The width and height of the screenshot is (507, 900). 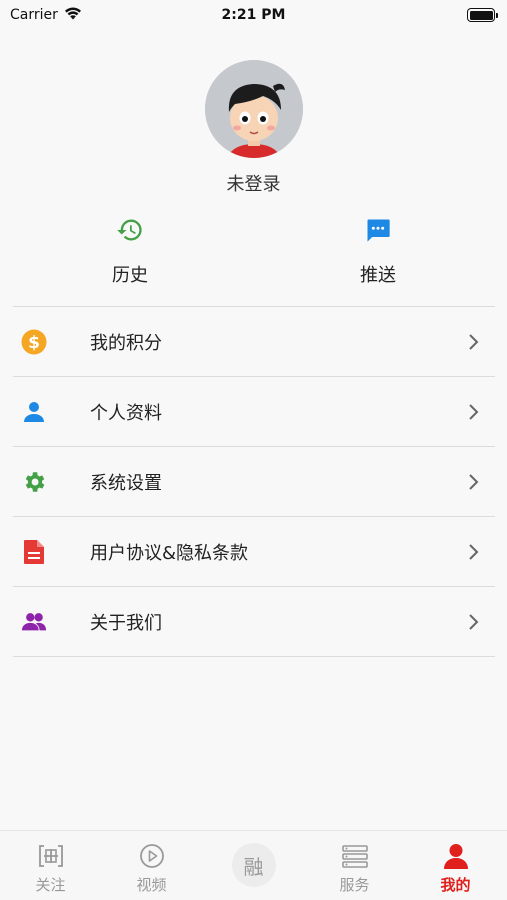 What do you see at coordinates (254, 183) in the screenshot?
I see `login-status: 未登录` at bounding box center [254, 183].